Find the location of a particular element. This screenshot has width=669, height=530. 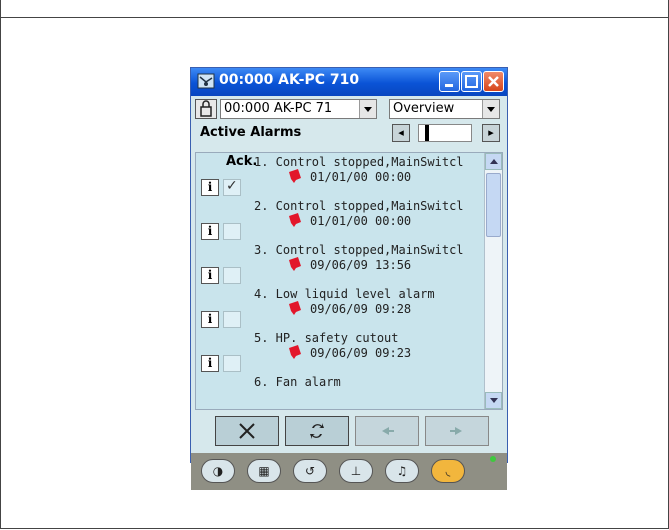

refresh-button is located at coordinates (317, 431).